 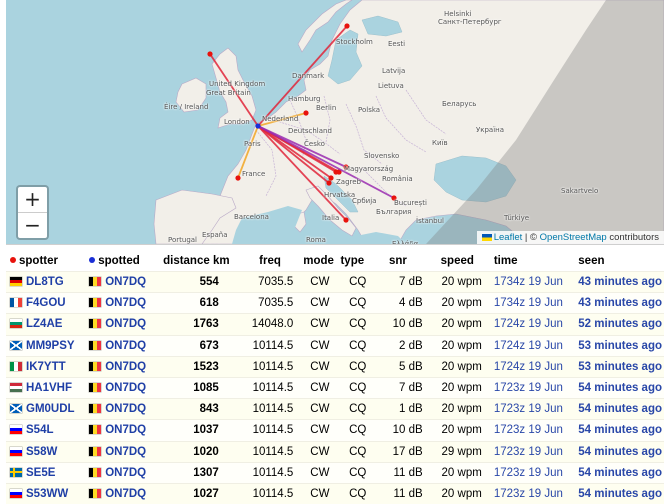 I want to click on cell-freq: 10114.5, so click(x=270, y=430).